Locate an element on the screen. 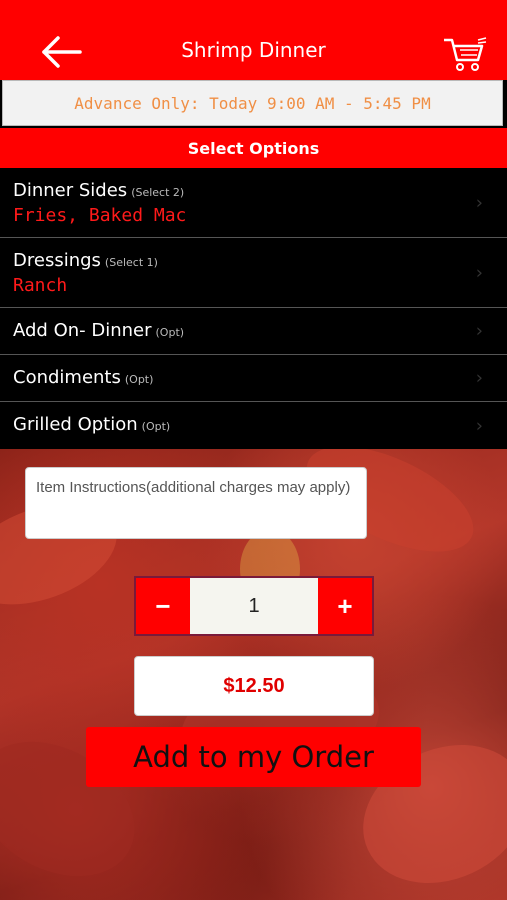 The width and height of the screenshot is (507, 900). option-label: Condiments is located at coordinates (67, 377).